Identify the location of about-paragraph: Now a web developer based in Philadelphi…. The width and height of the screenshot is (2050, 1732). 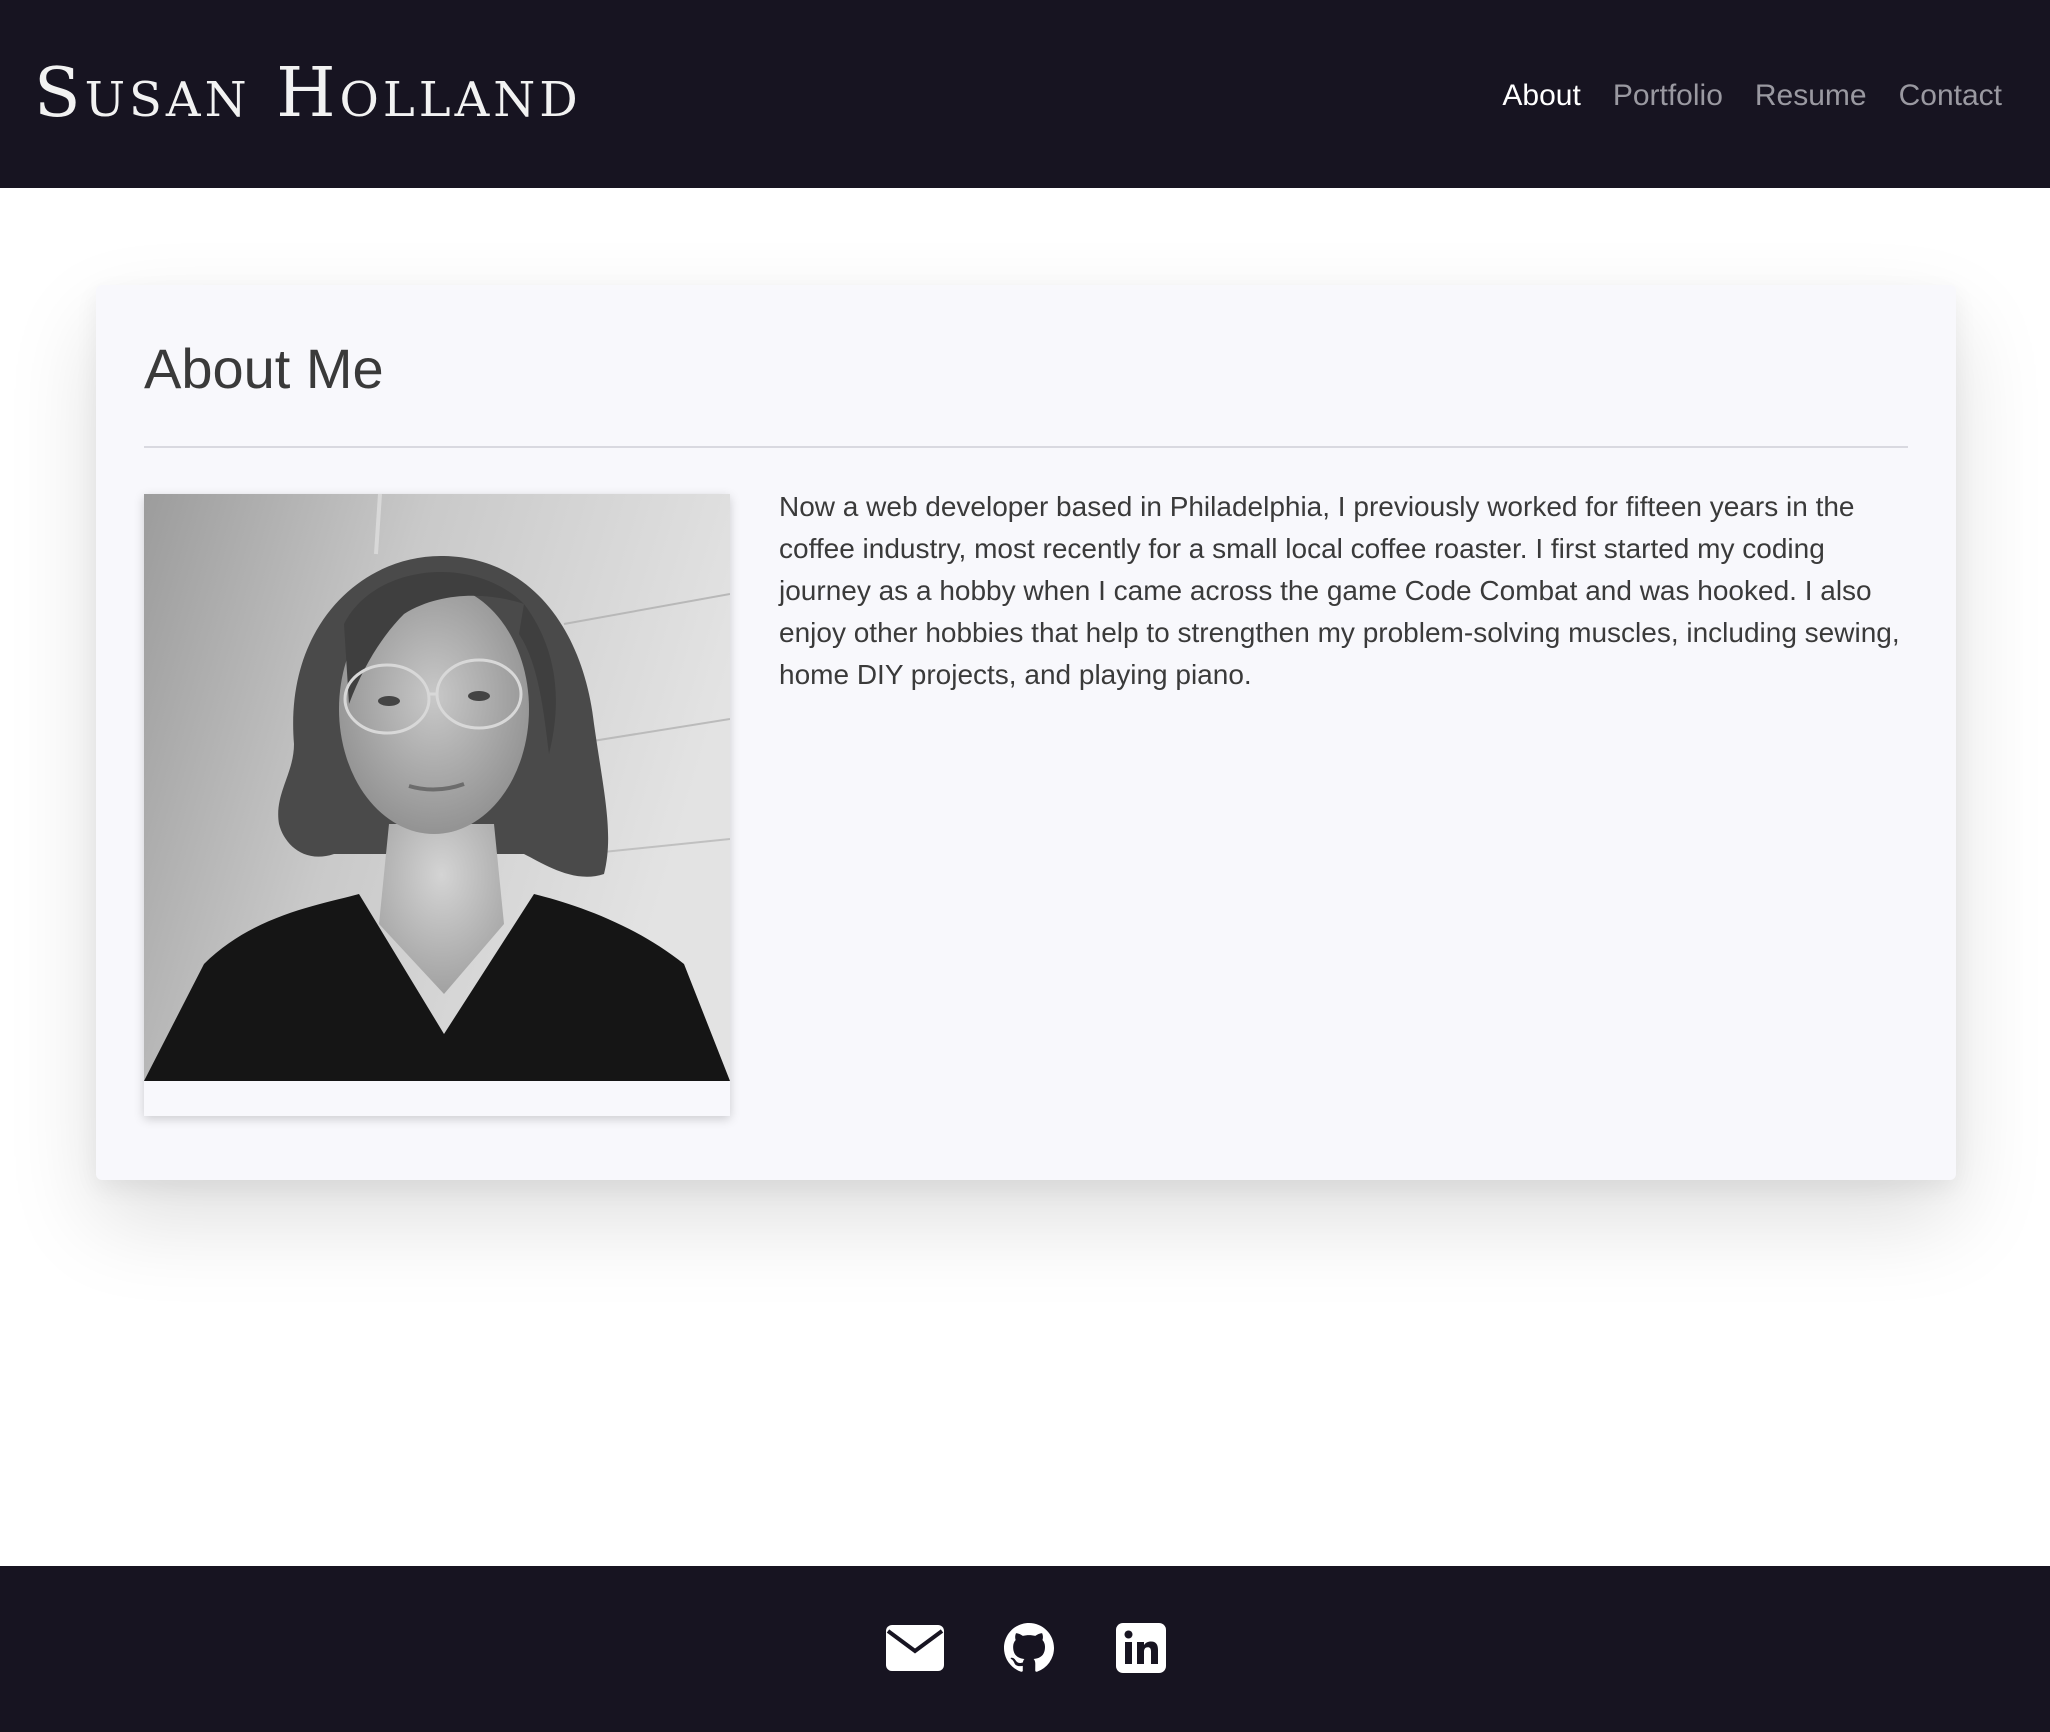
(1339, 590).